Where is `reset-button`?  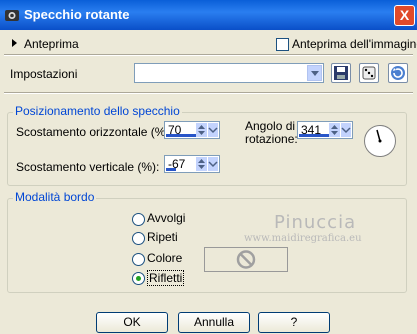
reset-button is located at coordinates (398, 73).